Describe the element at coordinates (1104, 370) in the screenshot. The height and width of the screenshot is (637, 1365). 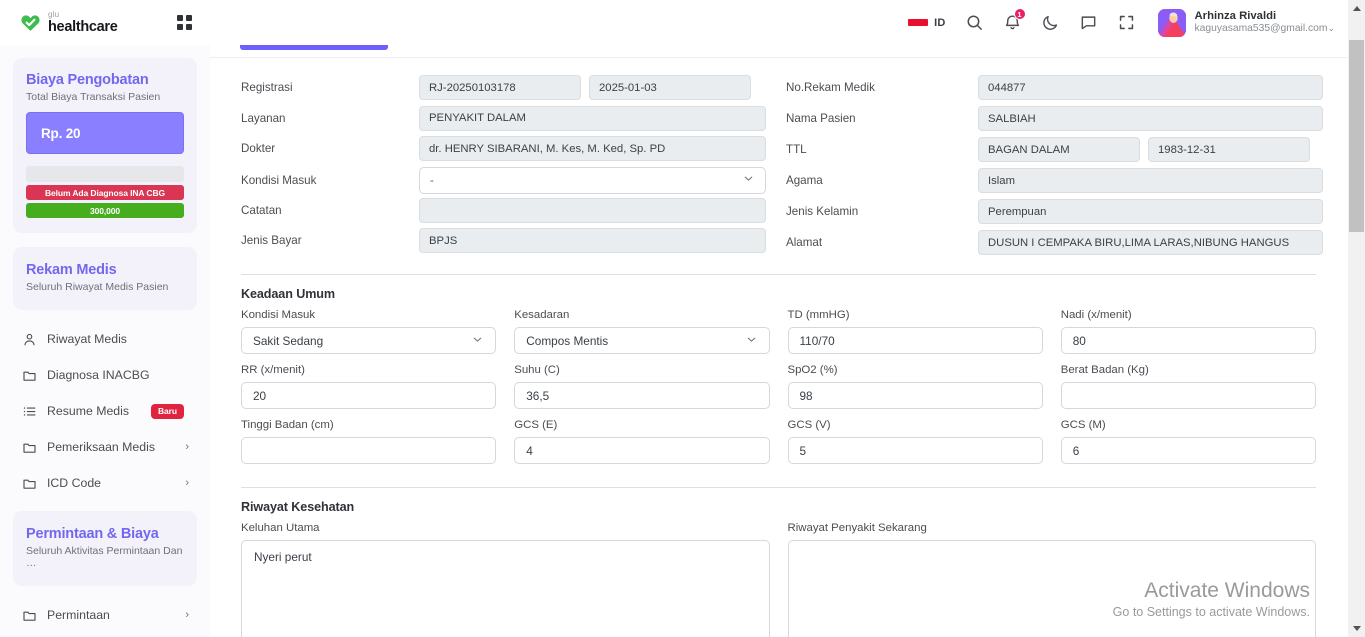
I see `field-label: Berat Badan (Kg)` at that location.